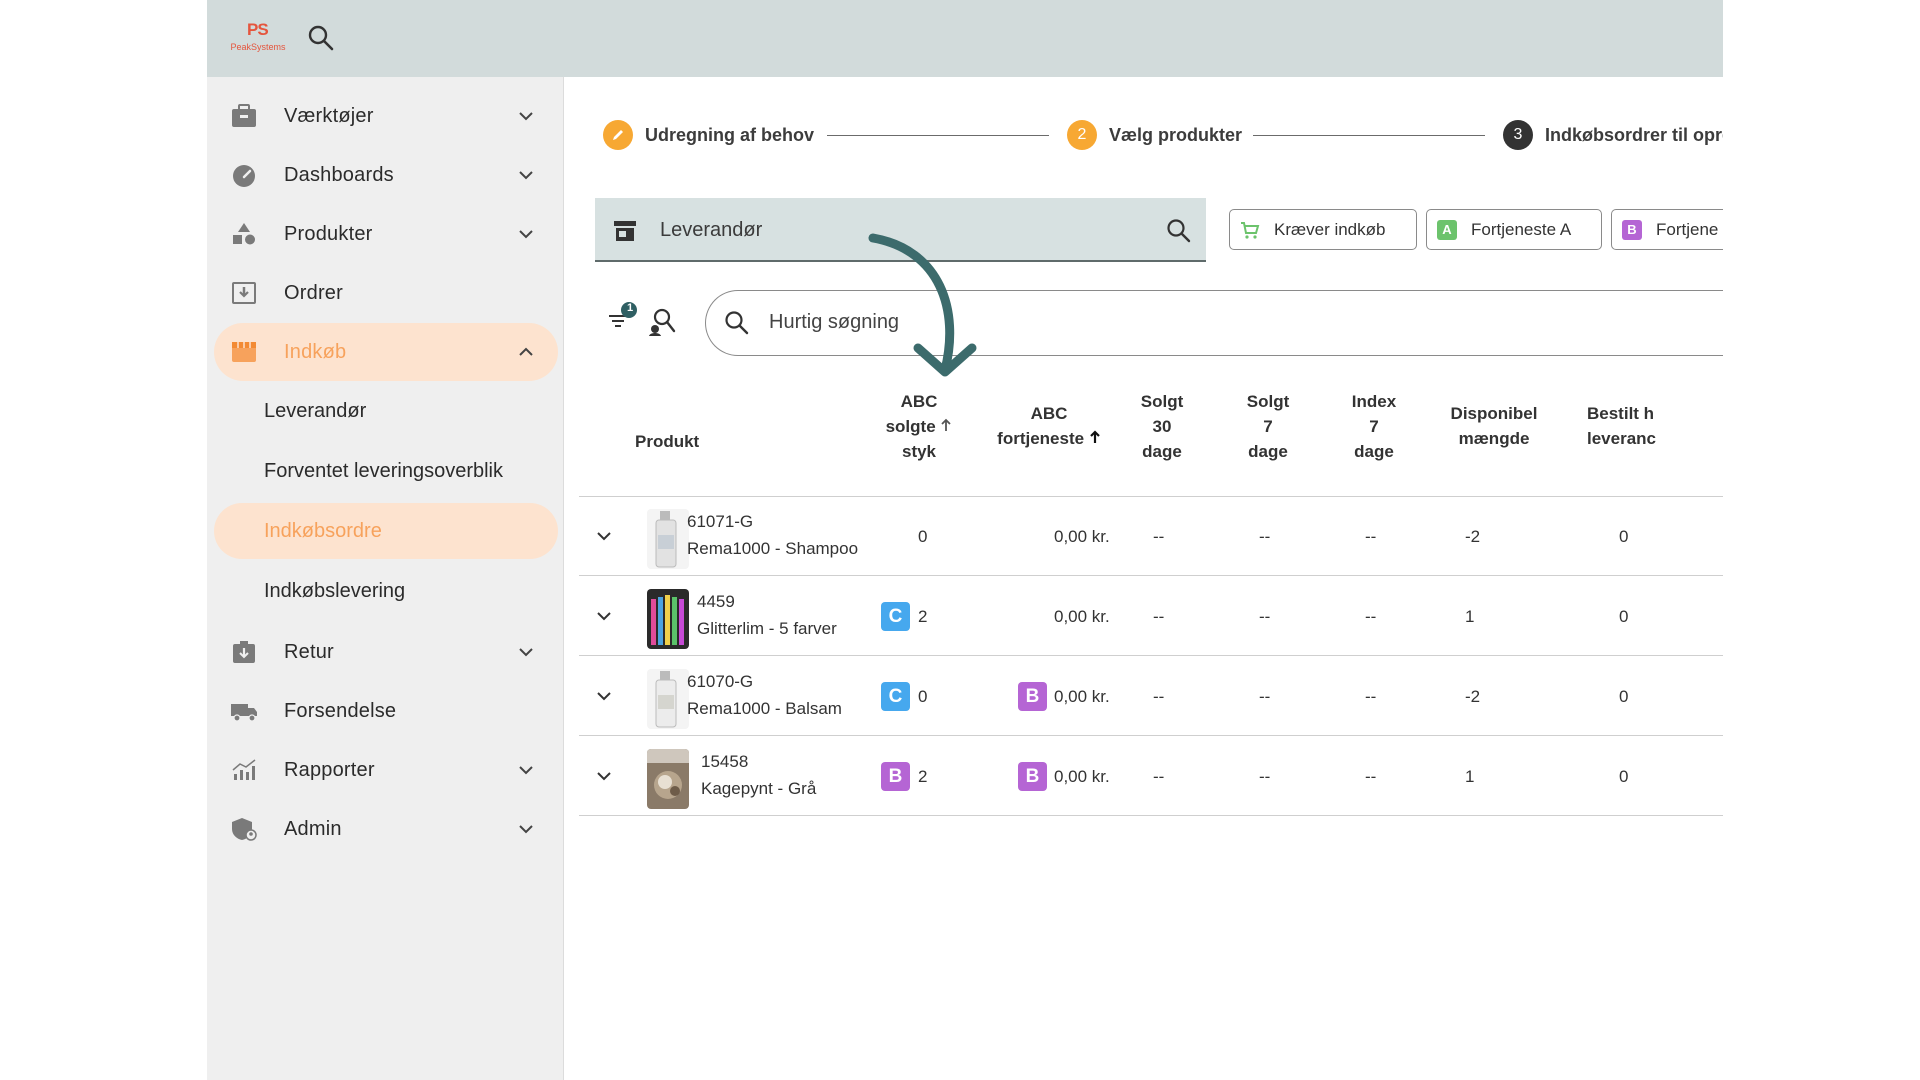 The width and height of the screenshot is (1920, 1080). Describe the element at coordinates (386, 411) in the screenshot. I see `sidebar-subitem-leverandoer: Leverandør` at that location.